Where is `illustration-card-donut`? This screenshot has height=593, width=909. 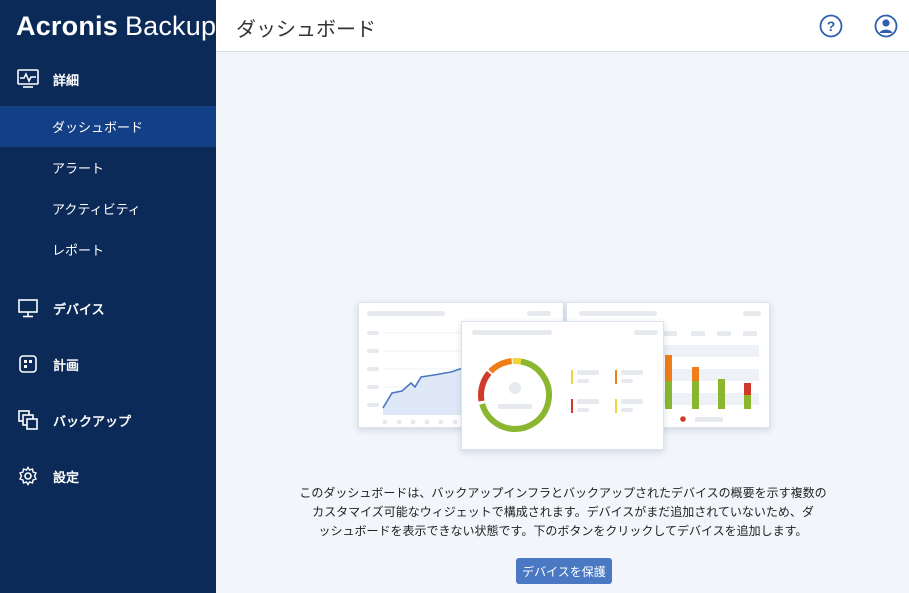
illustration-card-donut is located at coordinates (562, 385).